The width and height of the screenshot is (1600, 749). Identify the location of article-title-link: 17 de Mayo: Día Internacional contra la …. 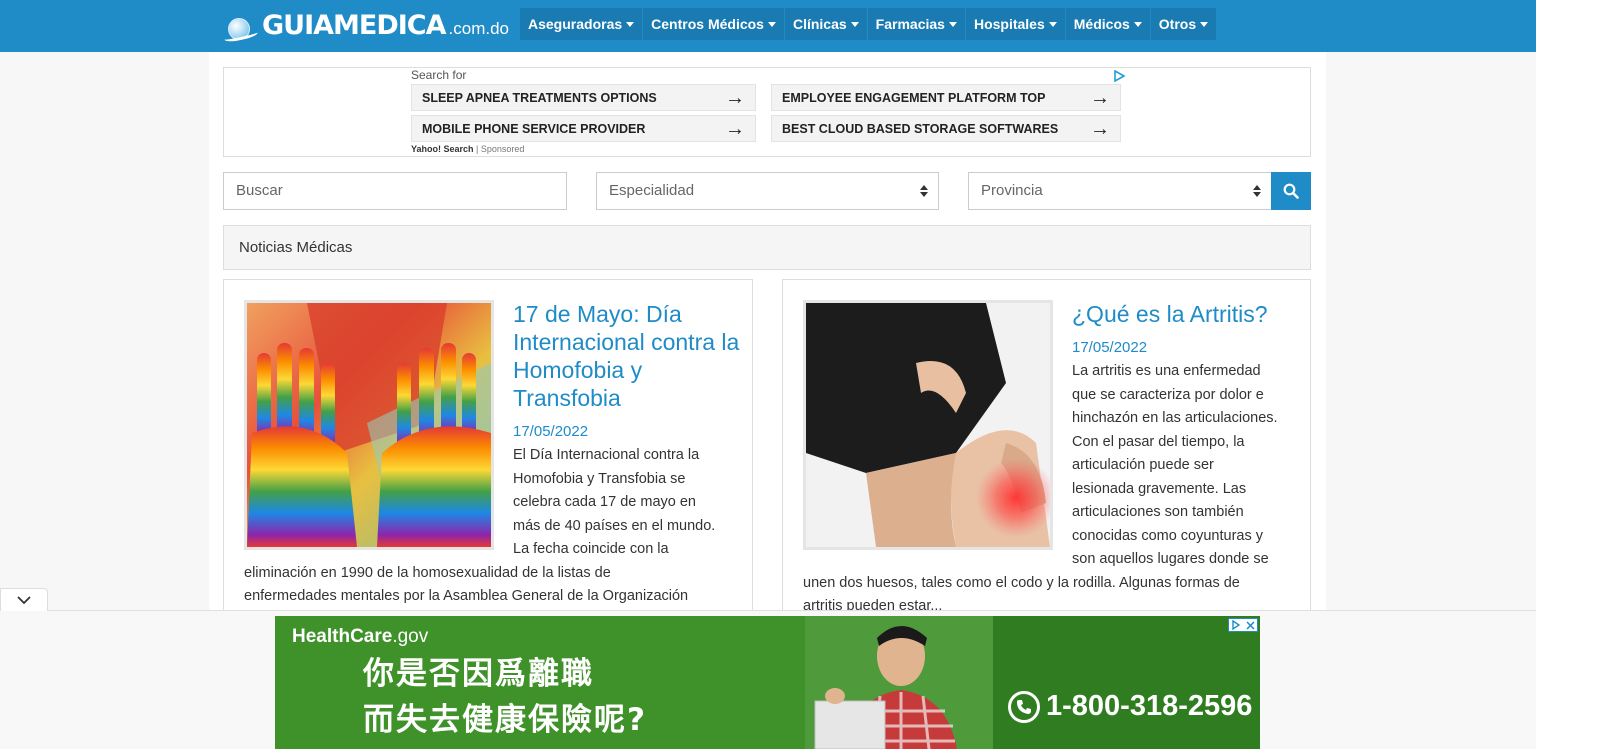
(628, 356).